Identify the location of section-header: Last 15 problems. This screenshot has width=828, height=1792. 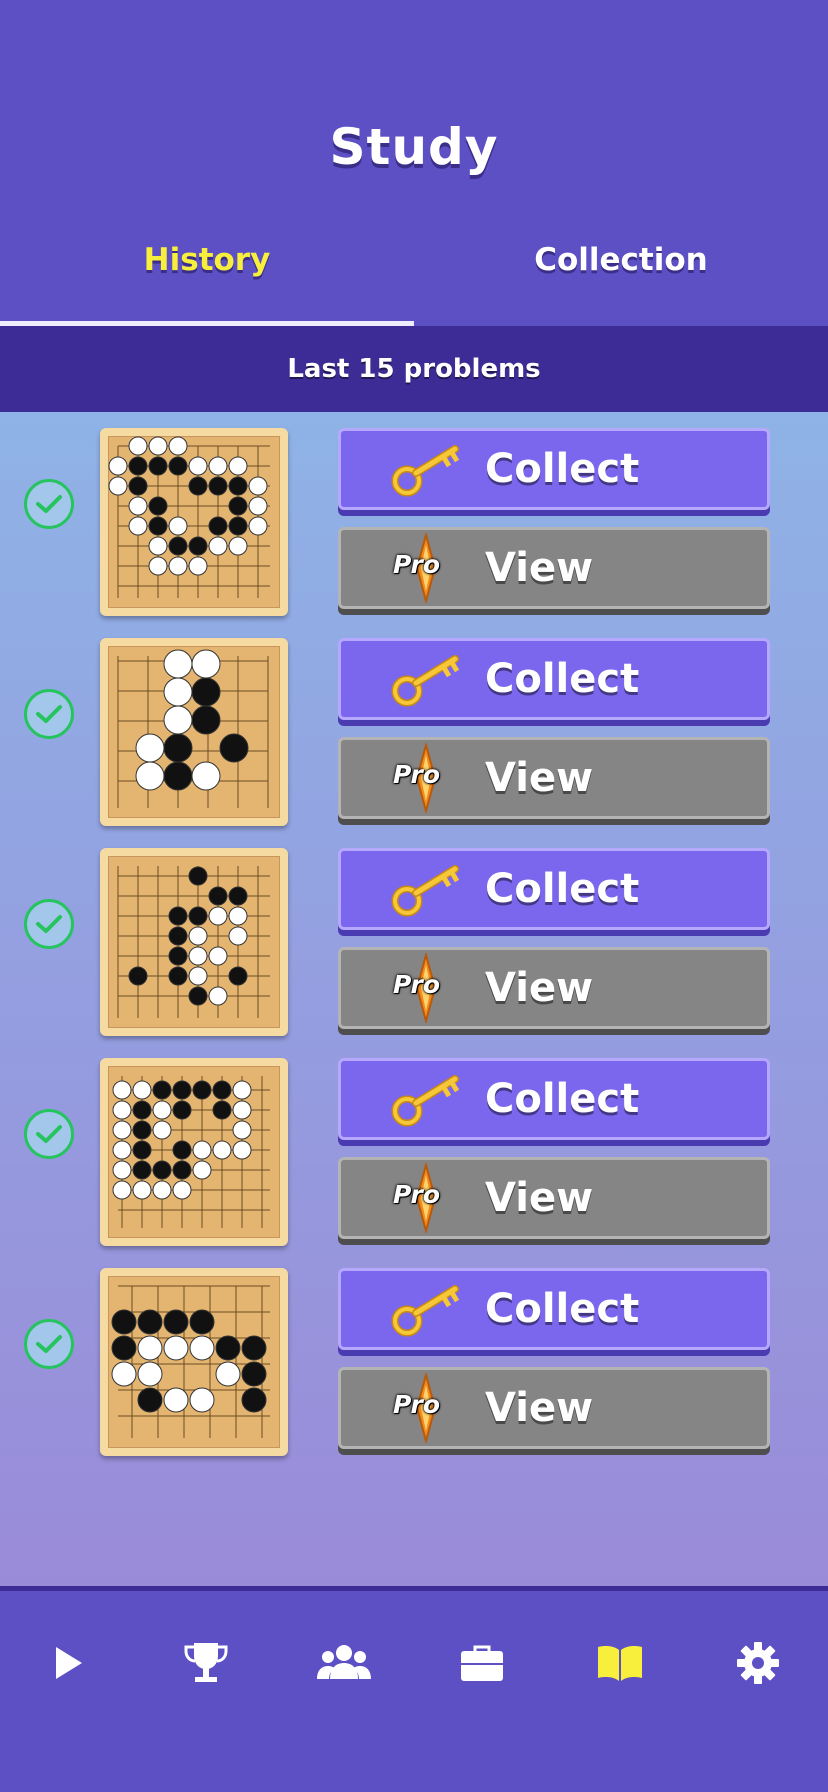
(414, 369).